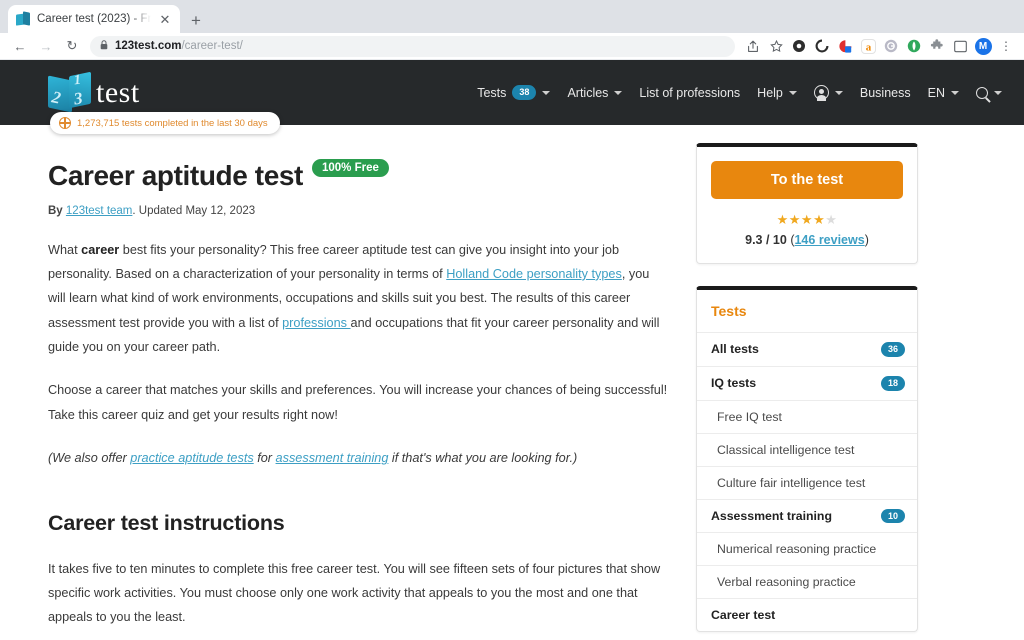 The height and width of the screenshot is (640, 1024). Describe the element at coordinates (807, 548) in the screenshot. I see `sidebar-item-numerical-reasoning-practice: Numerical reasoning practice` at that location.